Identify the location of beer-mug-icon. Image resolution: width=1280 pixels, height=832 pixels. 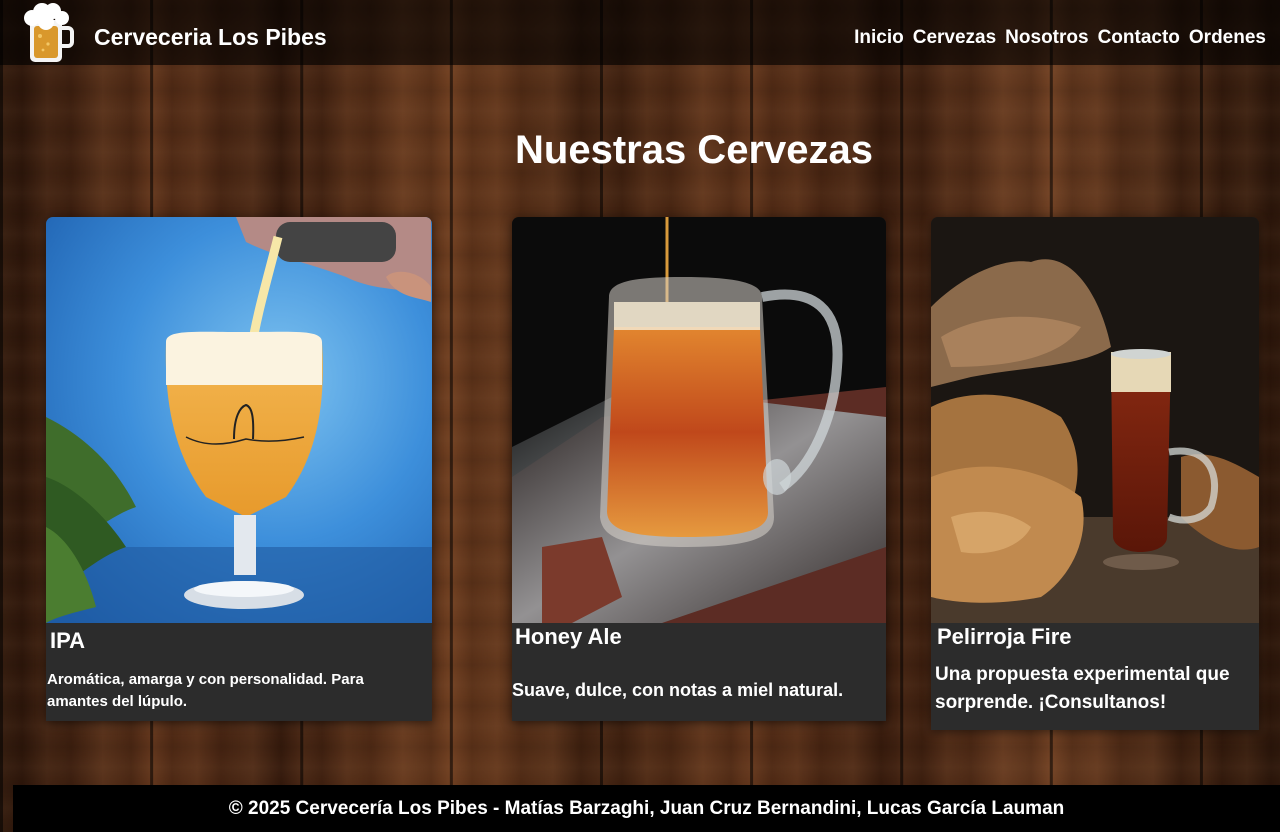
(46, 33).